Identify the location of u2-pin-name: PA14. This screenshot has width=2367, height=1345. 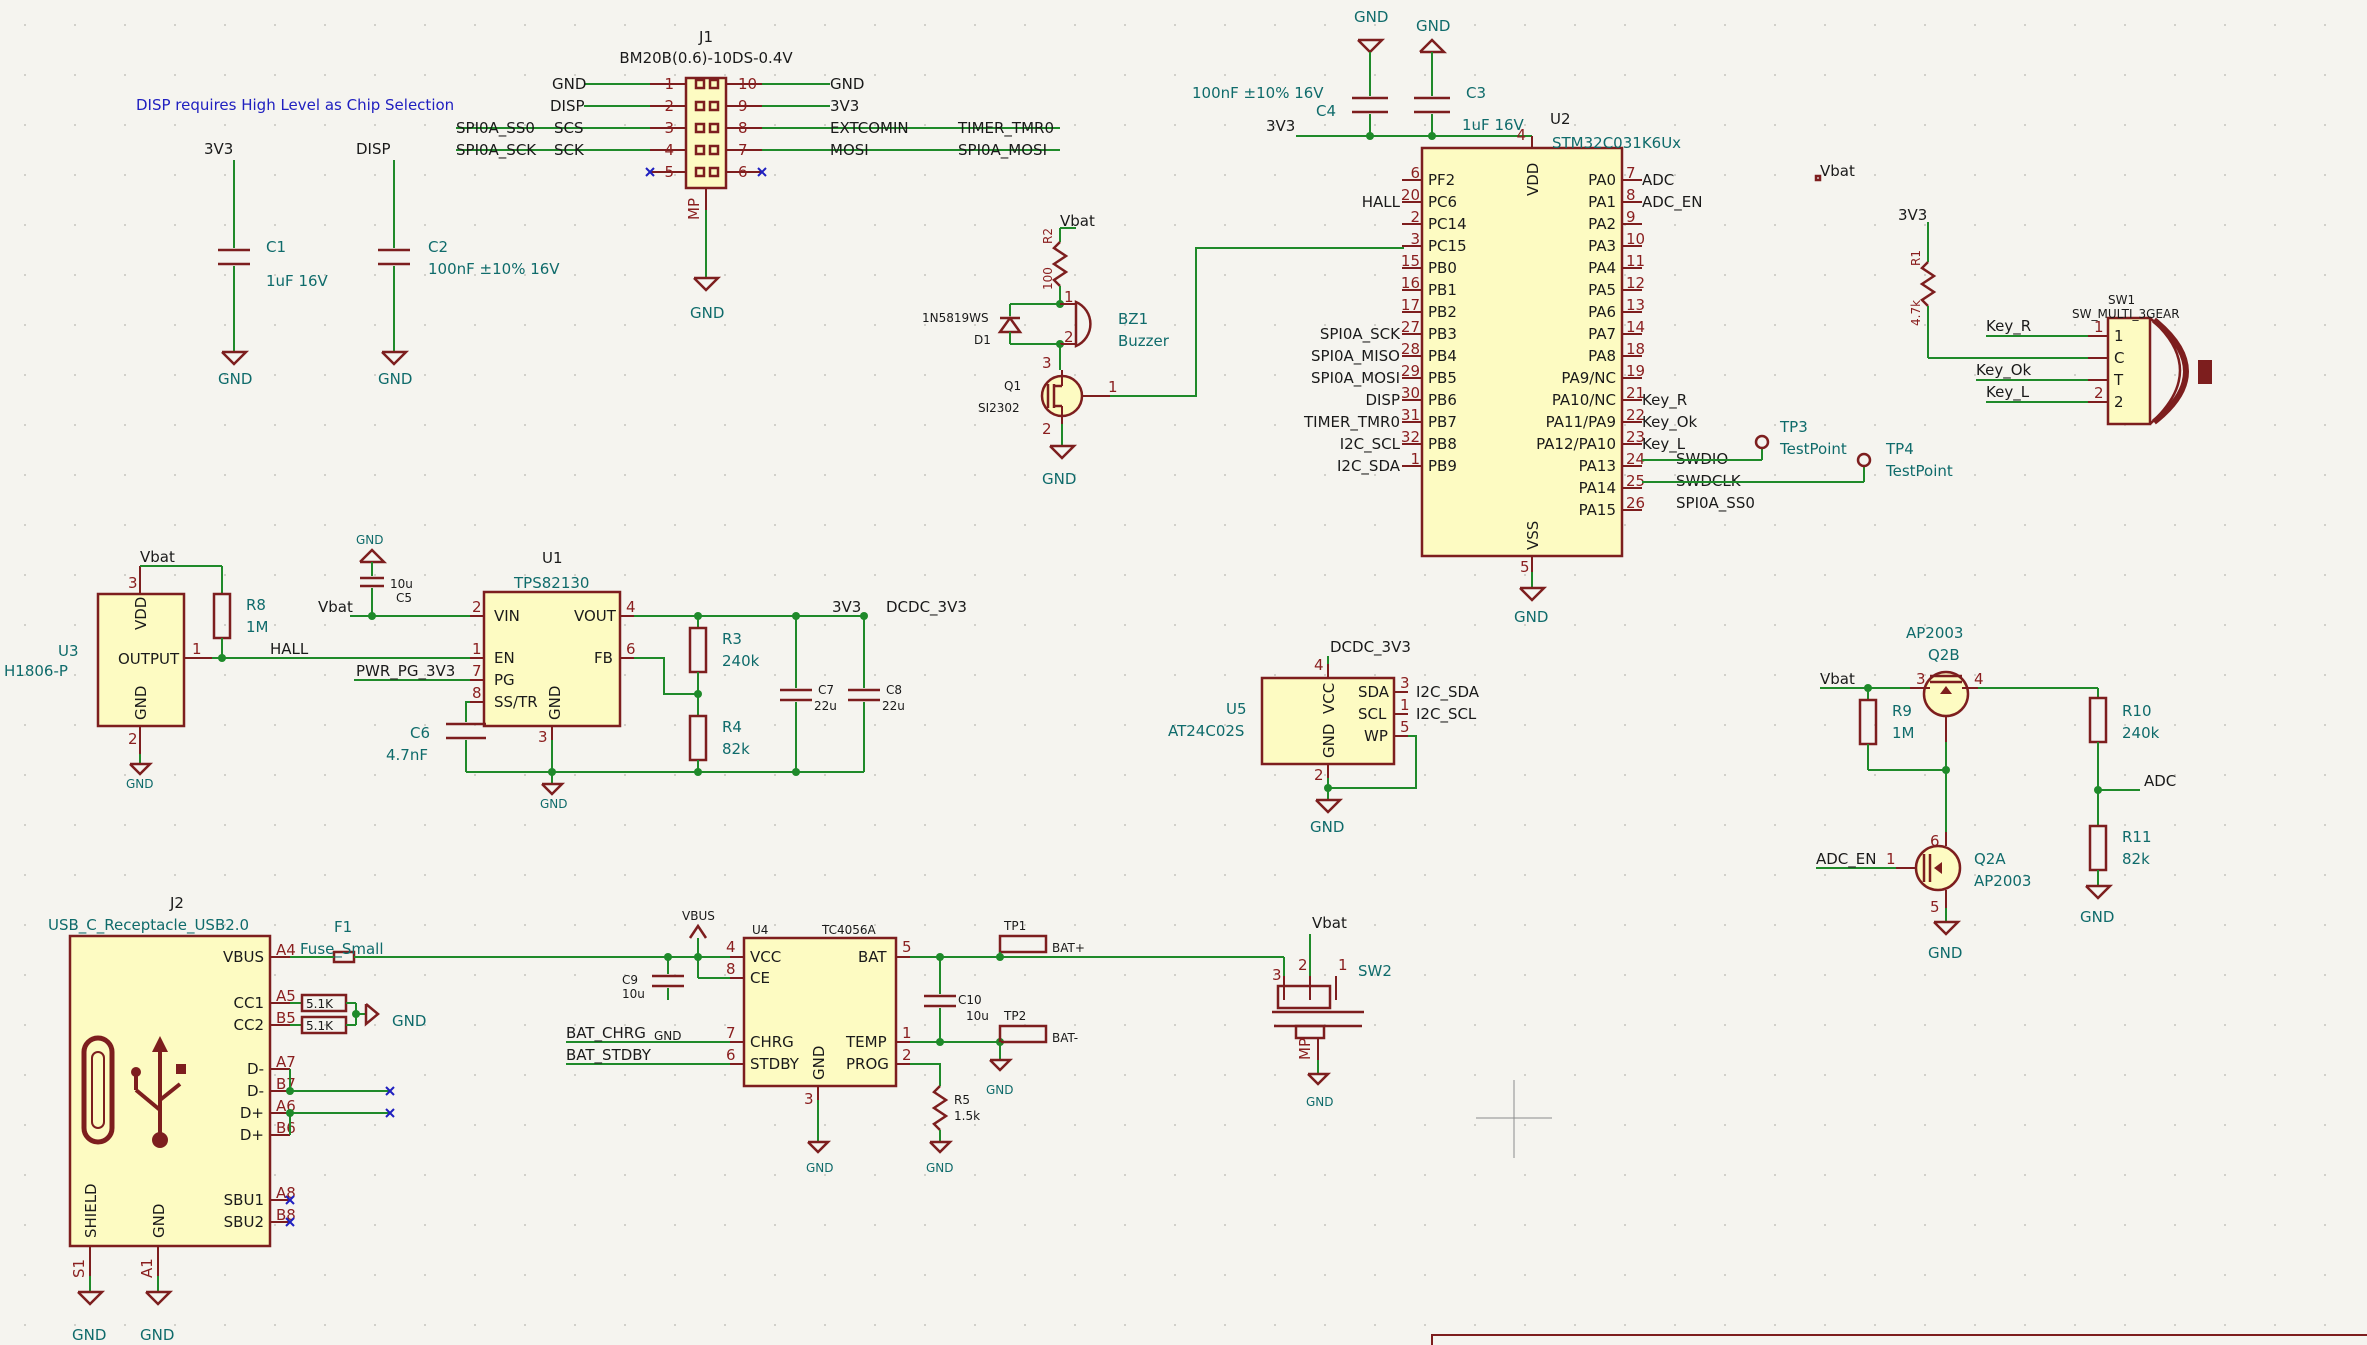
(1597, 488).